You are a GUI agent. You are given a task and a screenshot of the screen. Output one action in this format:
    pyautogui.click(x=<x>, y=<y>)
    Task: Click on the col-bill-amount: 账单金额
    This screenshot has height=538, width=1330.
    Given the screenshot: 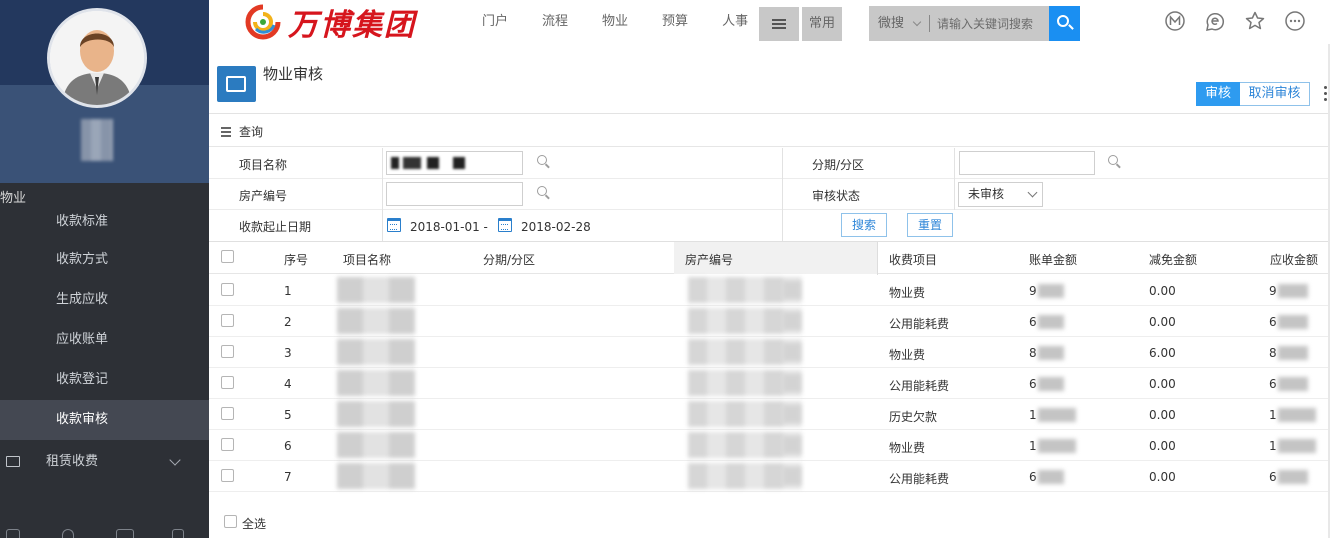 What is the action you would take?
    pyautogui.click(x=1053, y=259)
    